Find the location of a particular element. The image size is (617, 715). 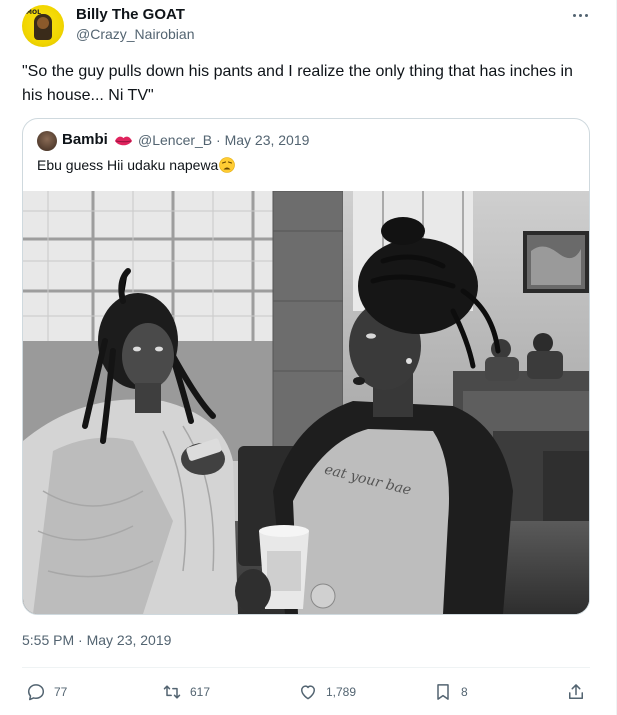

author-handle: @Crazy_Nairobian is located at coordinates (135, 34).